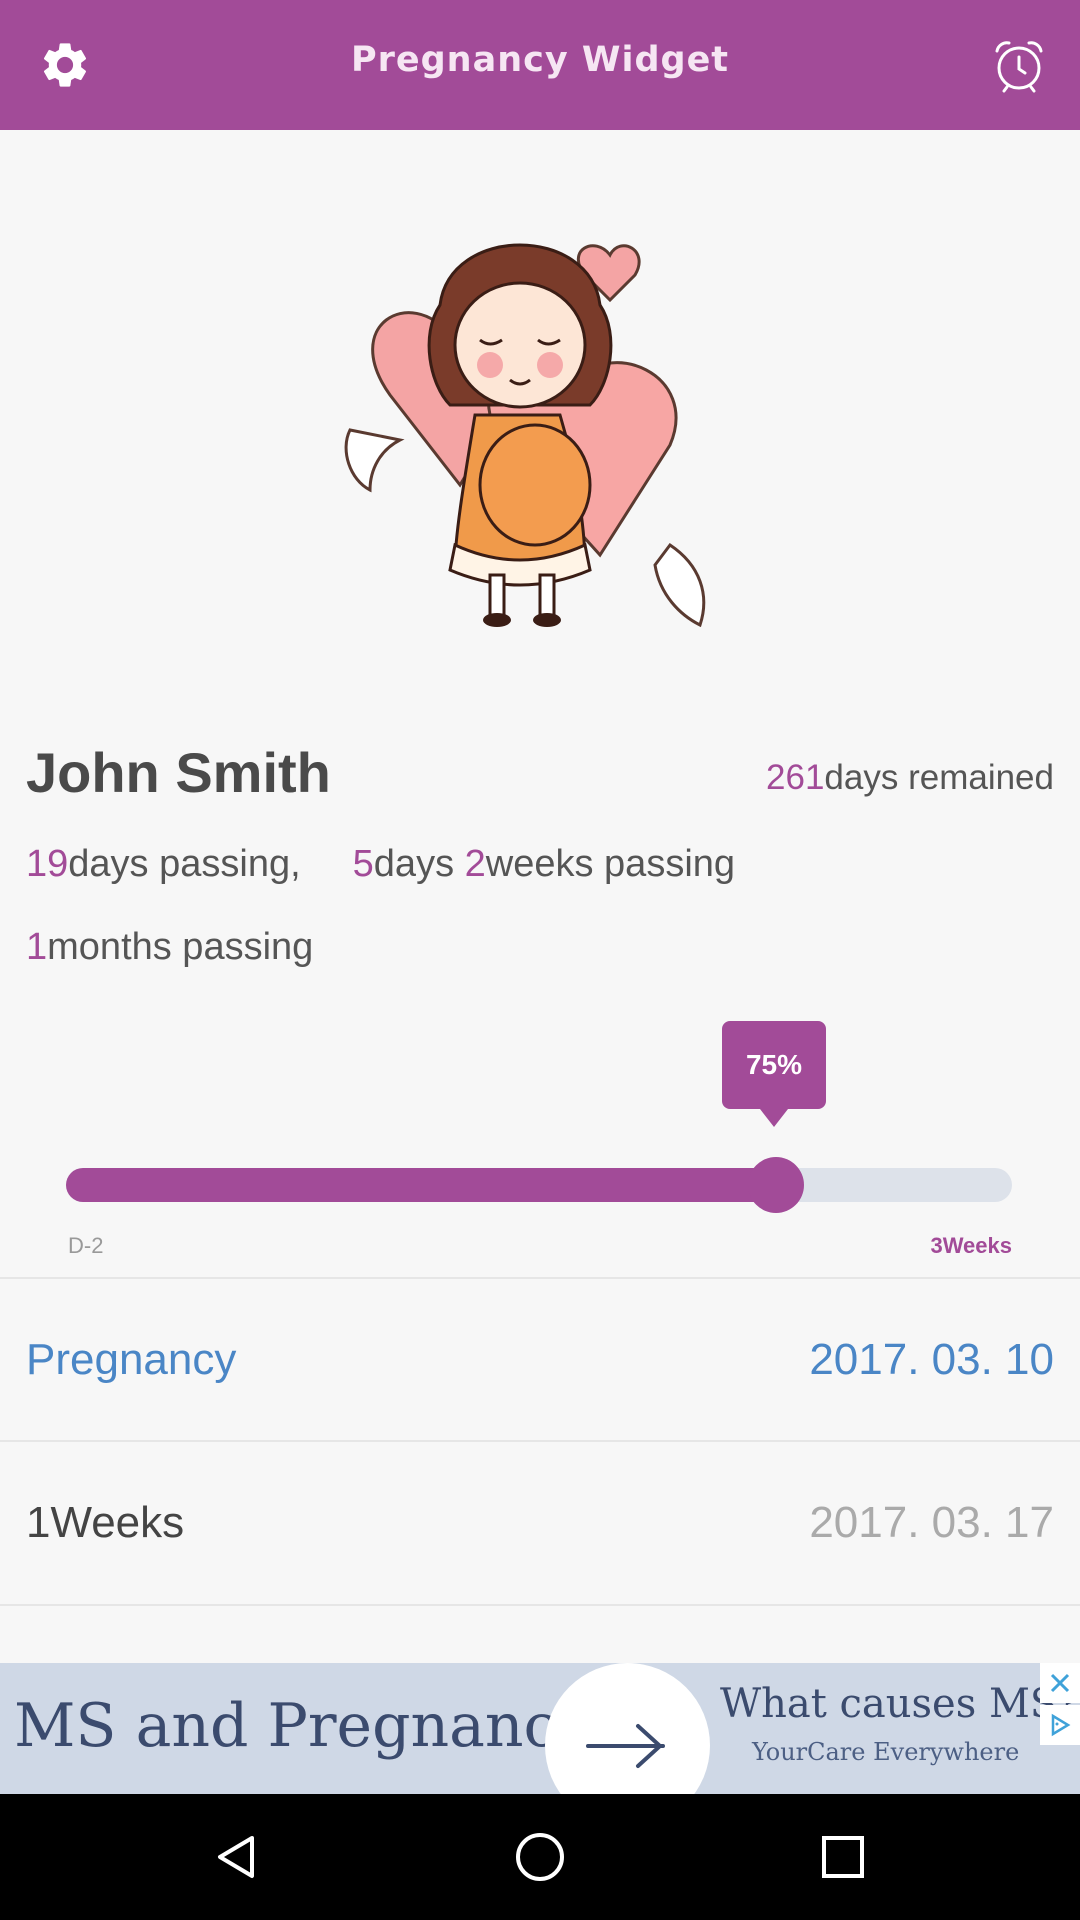 The image size is (1080, 1920). What do you see at coordinates (971, 1245) in the screenshot?
I see `progress-end-label: 3Weeks` at bounding box center [971, 1245].